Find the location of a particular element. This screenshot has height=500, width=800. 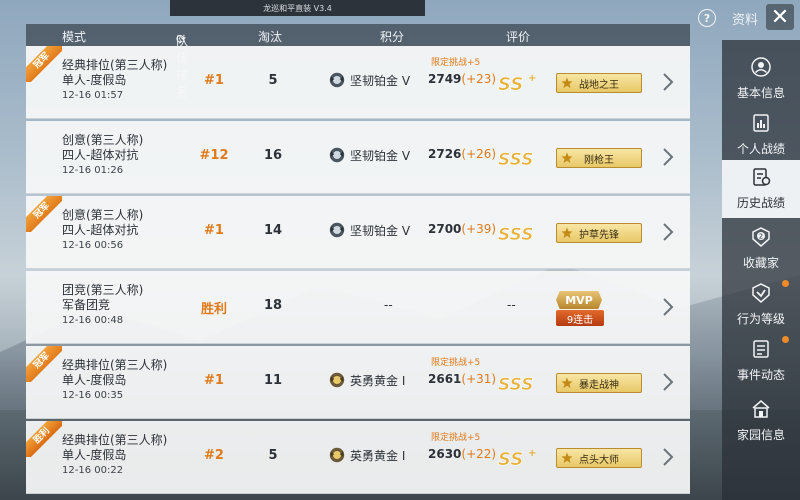

victory-ribbon: 胜利 is located at coordinates (44, 439).